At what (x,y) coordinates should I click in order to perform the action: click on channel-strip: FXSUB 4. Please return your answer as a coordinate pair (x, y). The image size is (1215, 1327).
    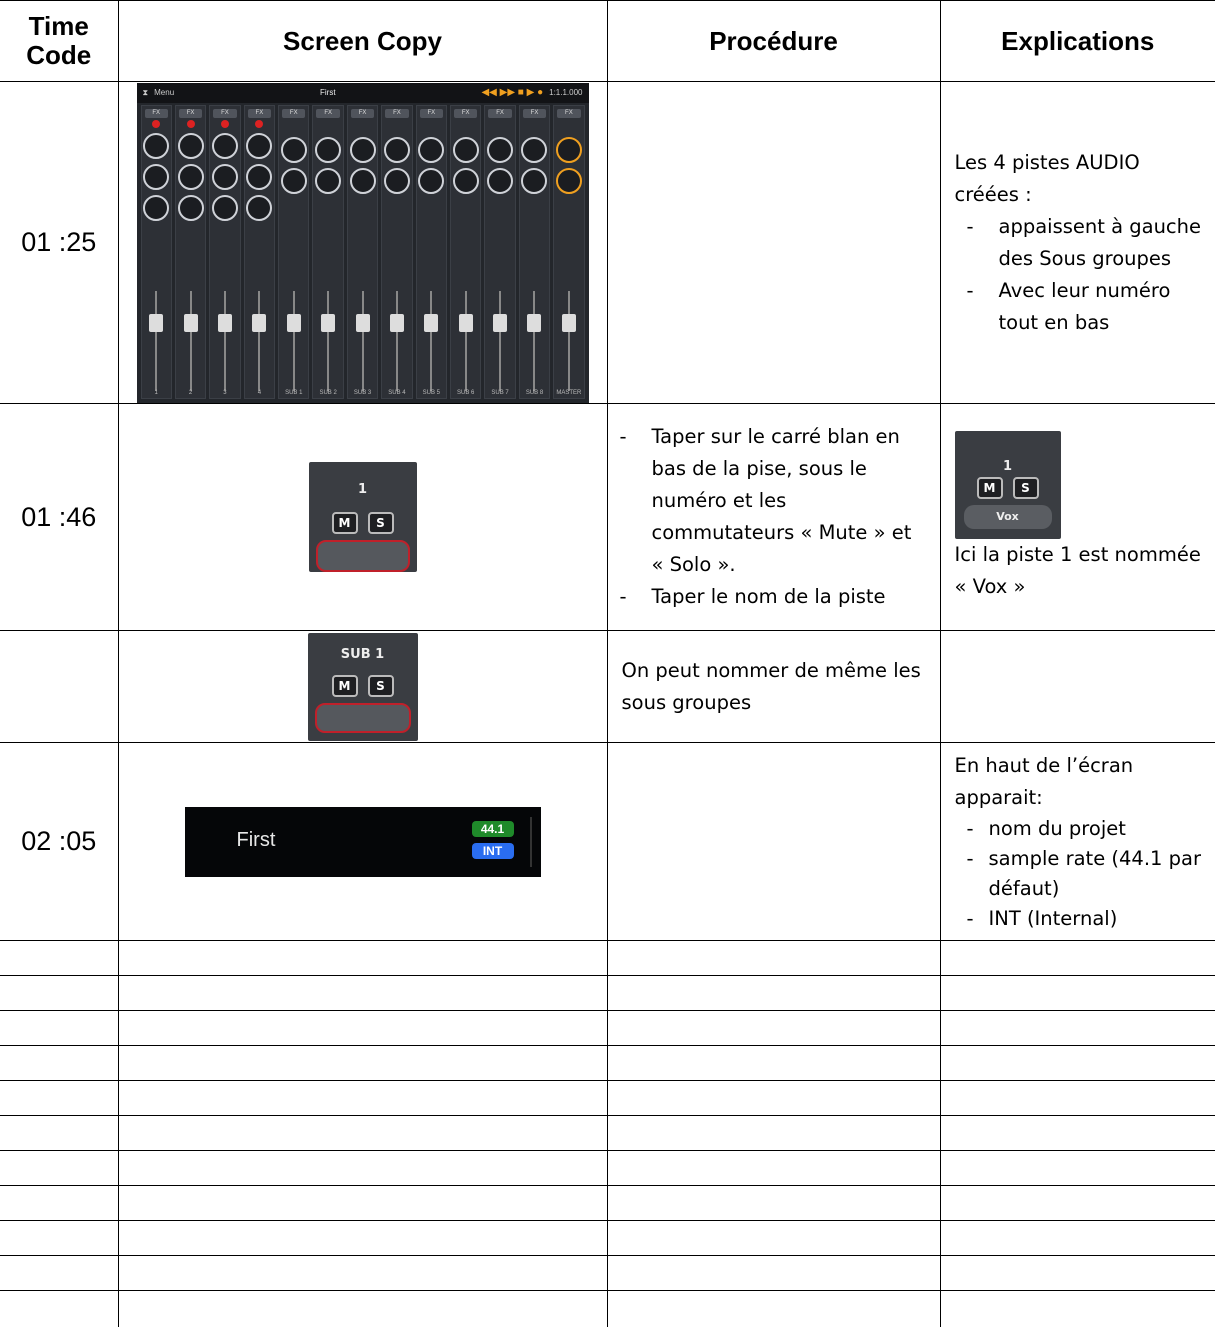
    Looking at the image, I should click on (396, 252).